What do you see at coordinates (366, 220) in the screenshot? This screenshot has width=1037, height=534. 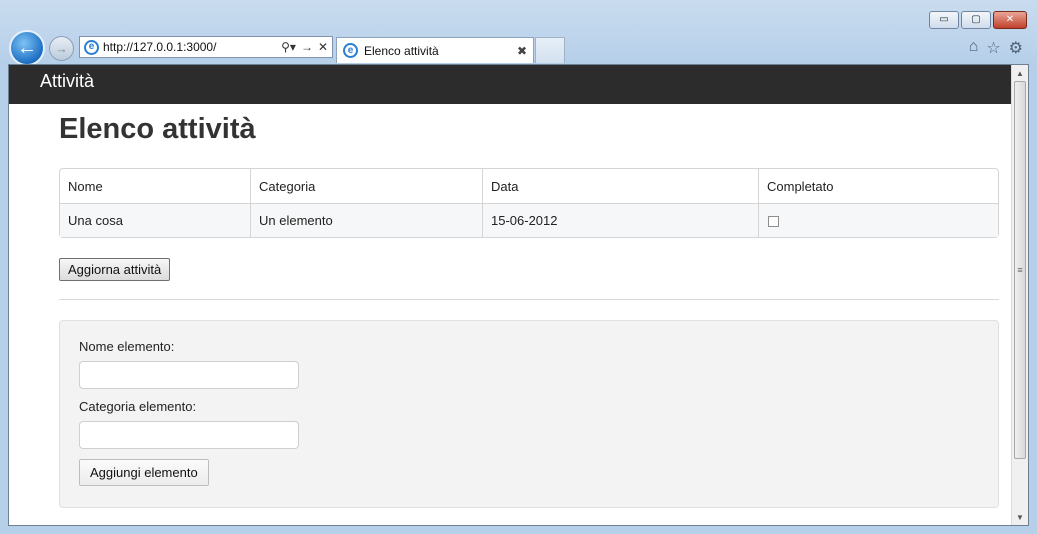 I see `cell-categoria: Un elemento` at bounding box center [366, 220].